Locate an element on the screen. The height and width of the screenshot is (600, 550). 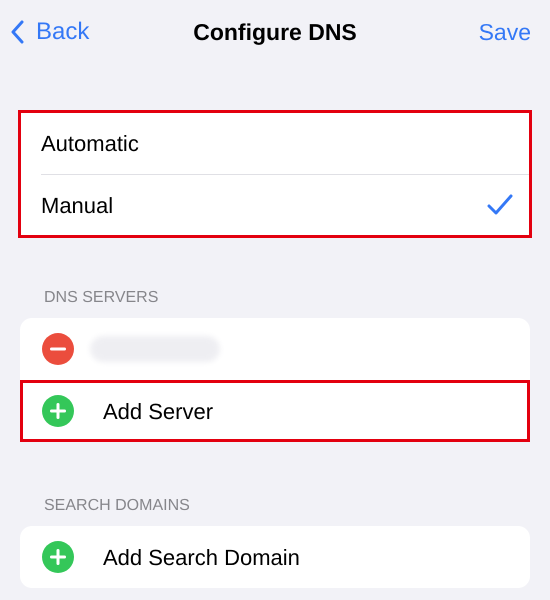
section-header: SEARCH DOMAINS is located at coordinates (117, 506).